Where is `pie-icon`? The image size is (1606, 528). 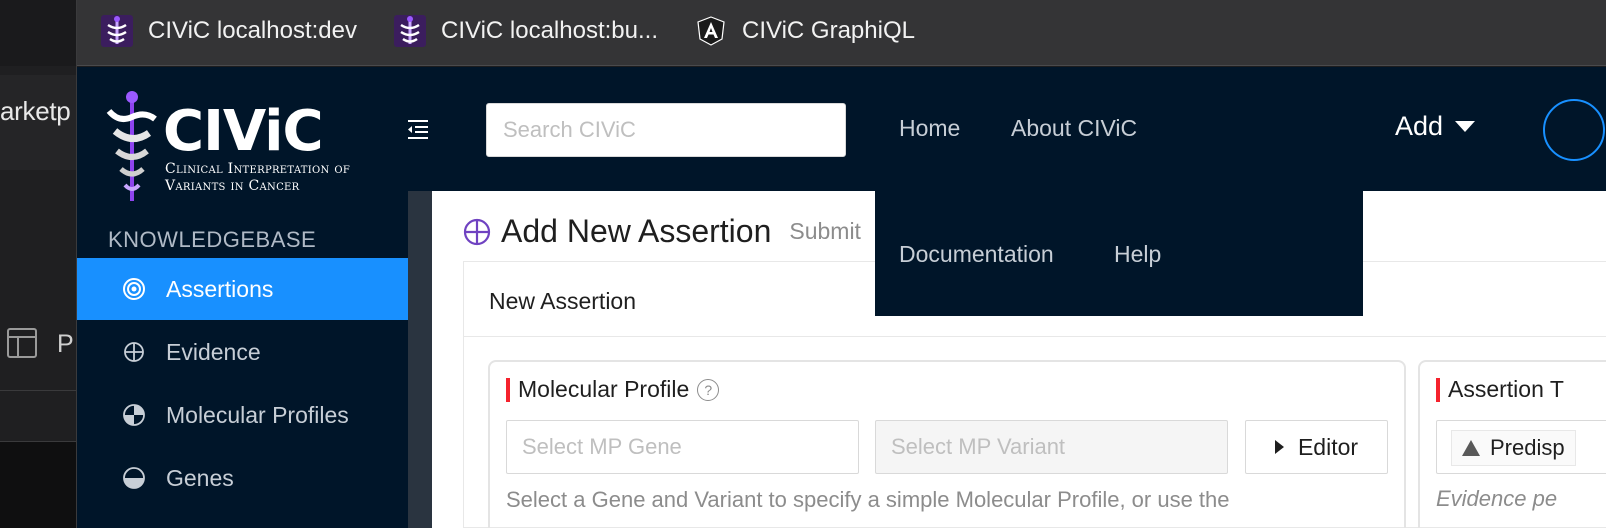
pie-icon is located at coordinates (134, 415).